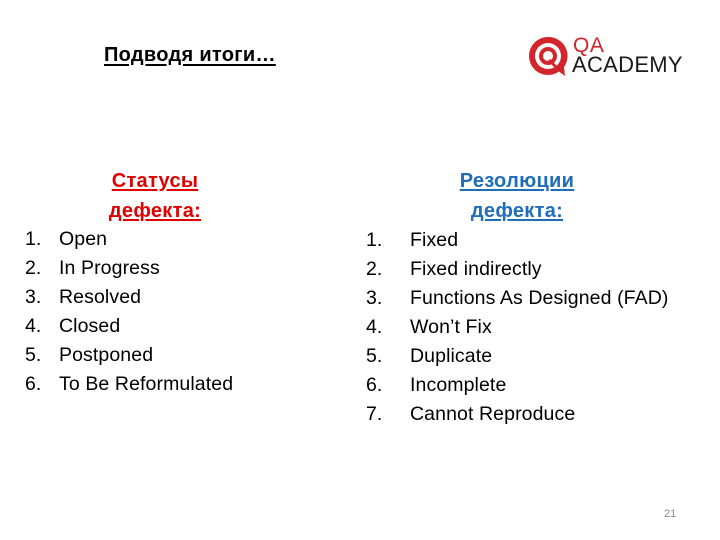 The width and height of the screenshot is (720, 540). I want to click on resolution-item: 2. Fixed indirectly, so click(517, 269).